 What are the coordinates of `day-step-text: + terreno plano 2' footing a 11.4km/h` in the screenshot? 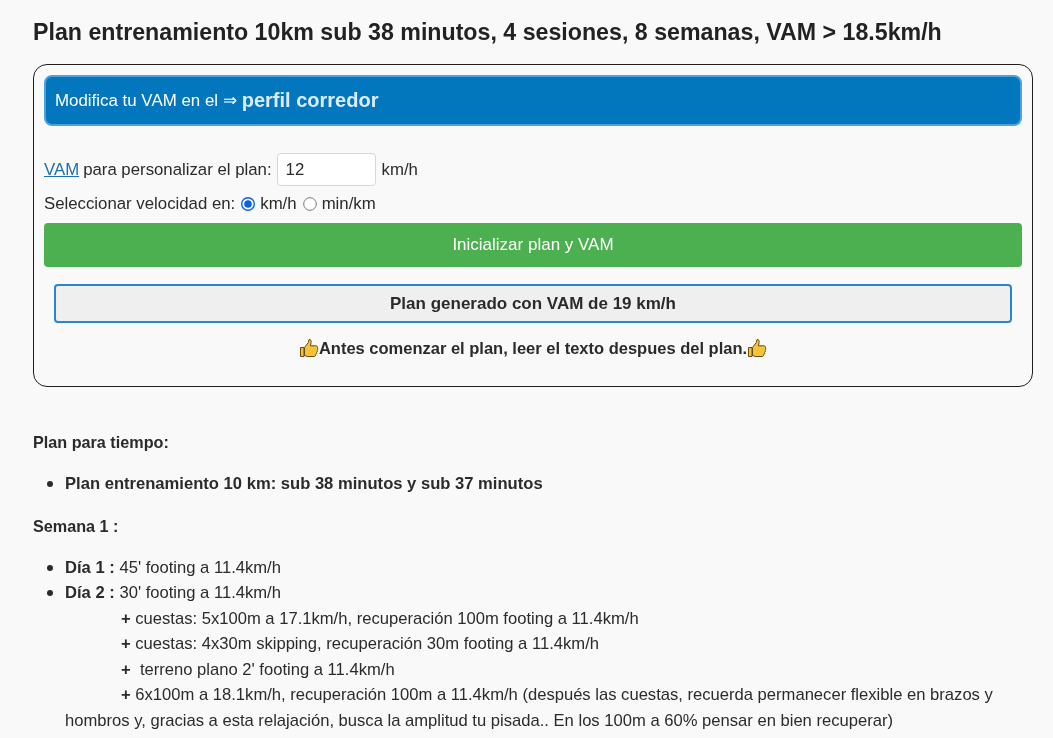 It's located at (258, 669).